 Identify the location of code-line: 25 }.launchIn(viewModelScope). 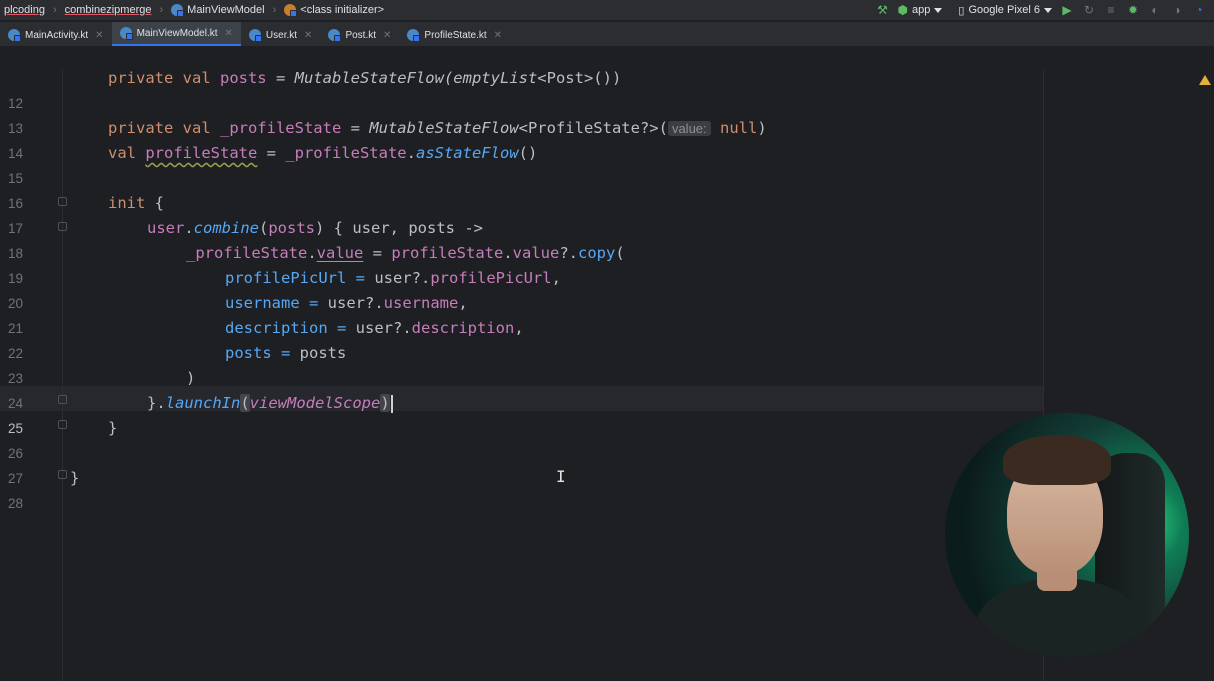
(520, 413).